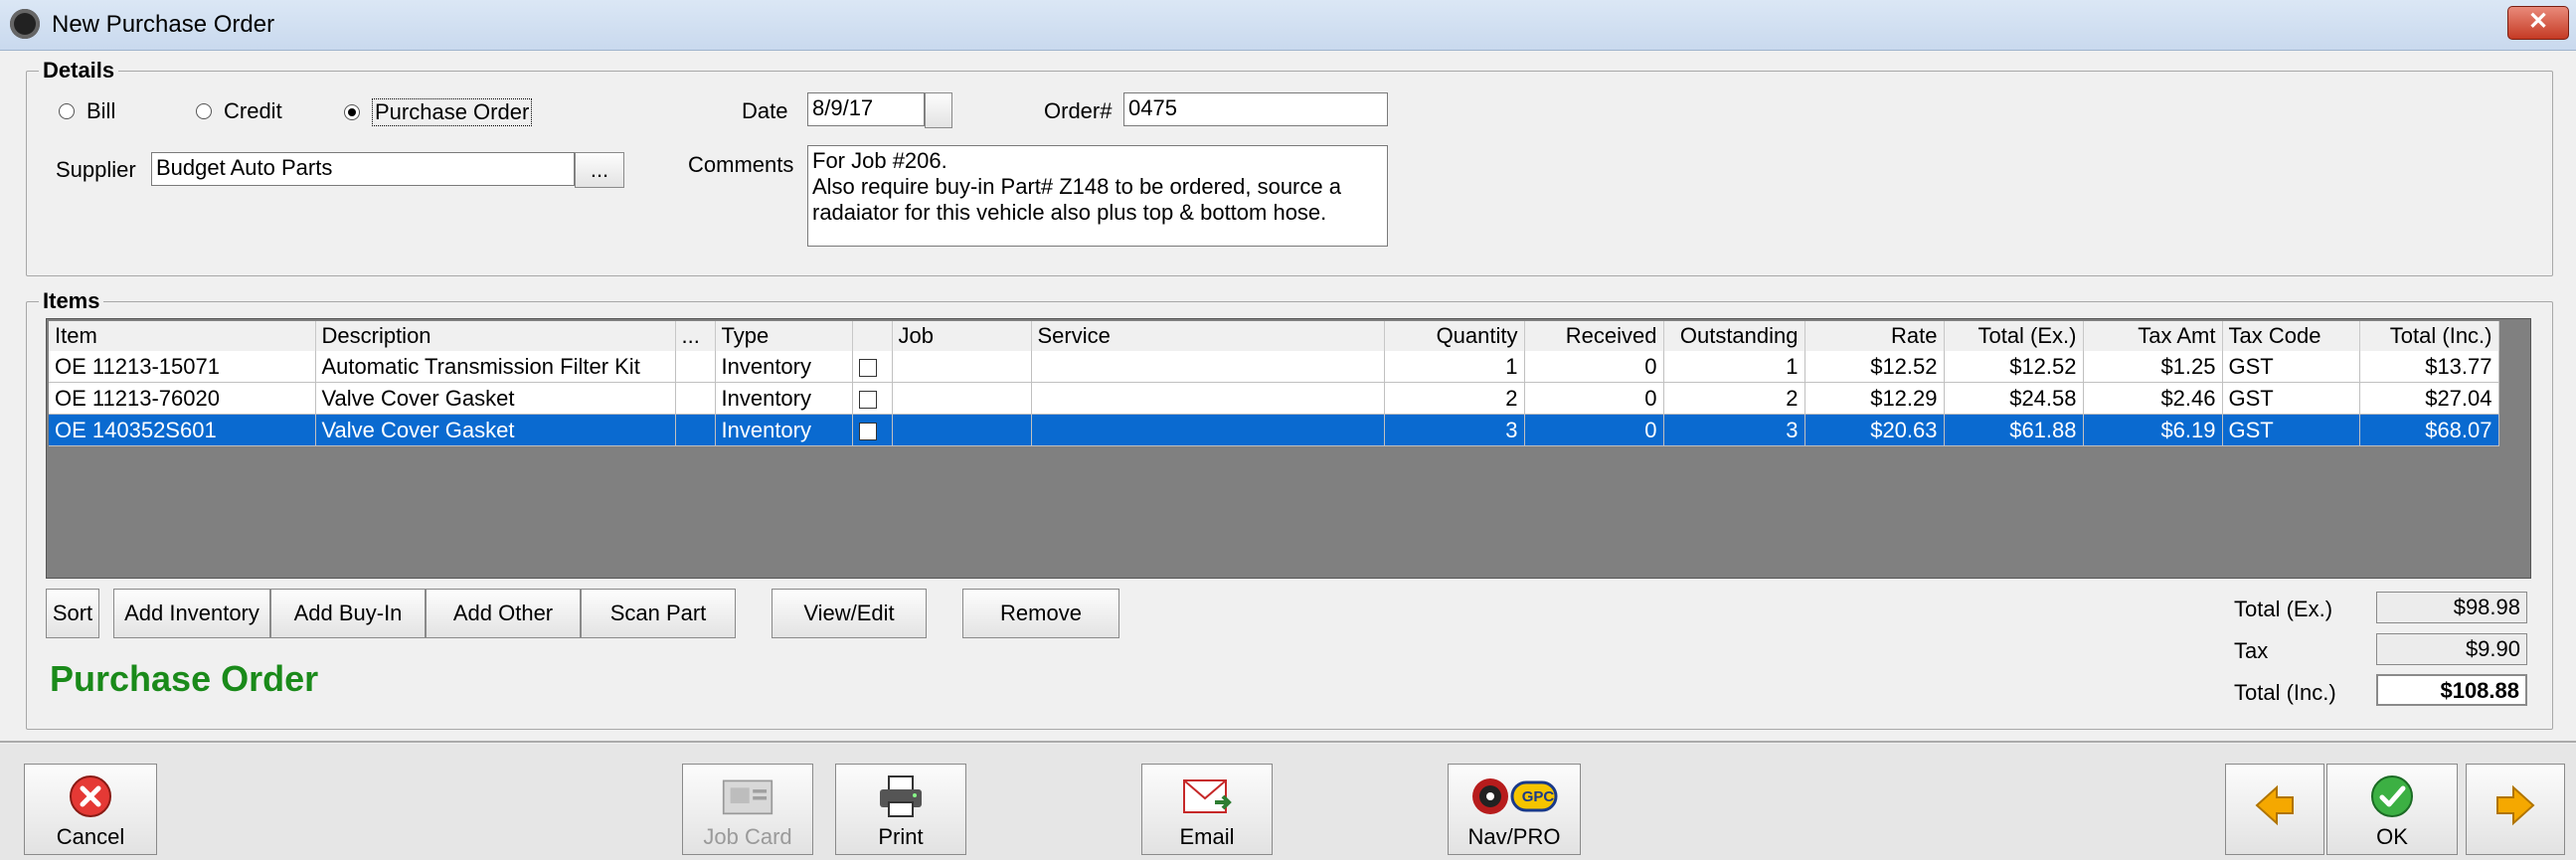 Image resolution: width=2576 pixels, height=860 pixels. What do you see at coordinates (2153, 430) in the screenshot?
I see `cell-tax-amt: $6.19` at bounding box center [2153, 430].